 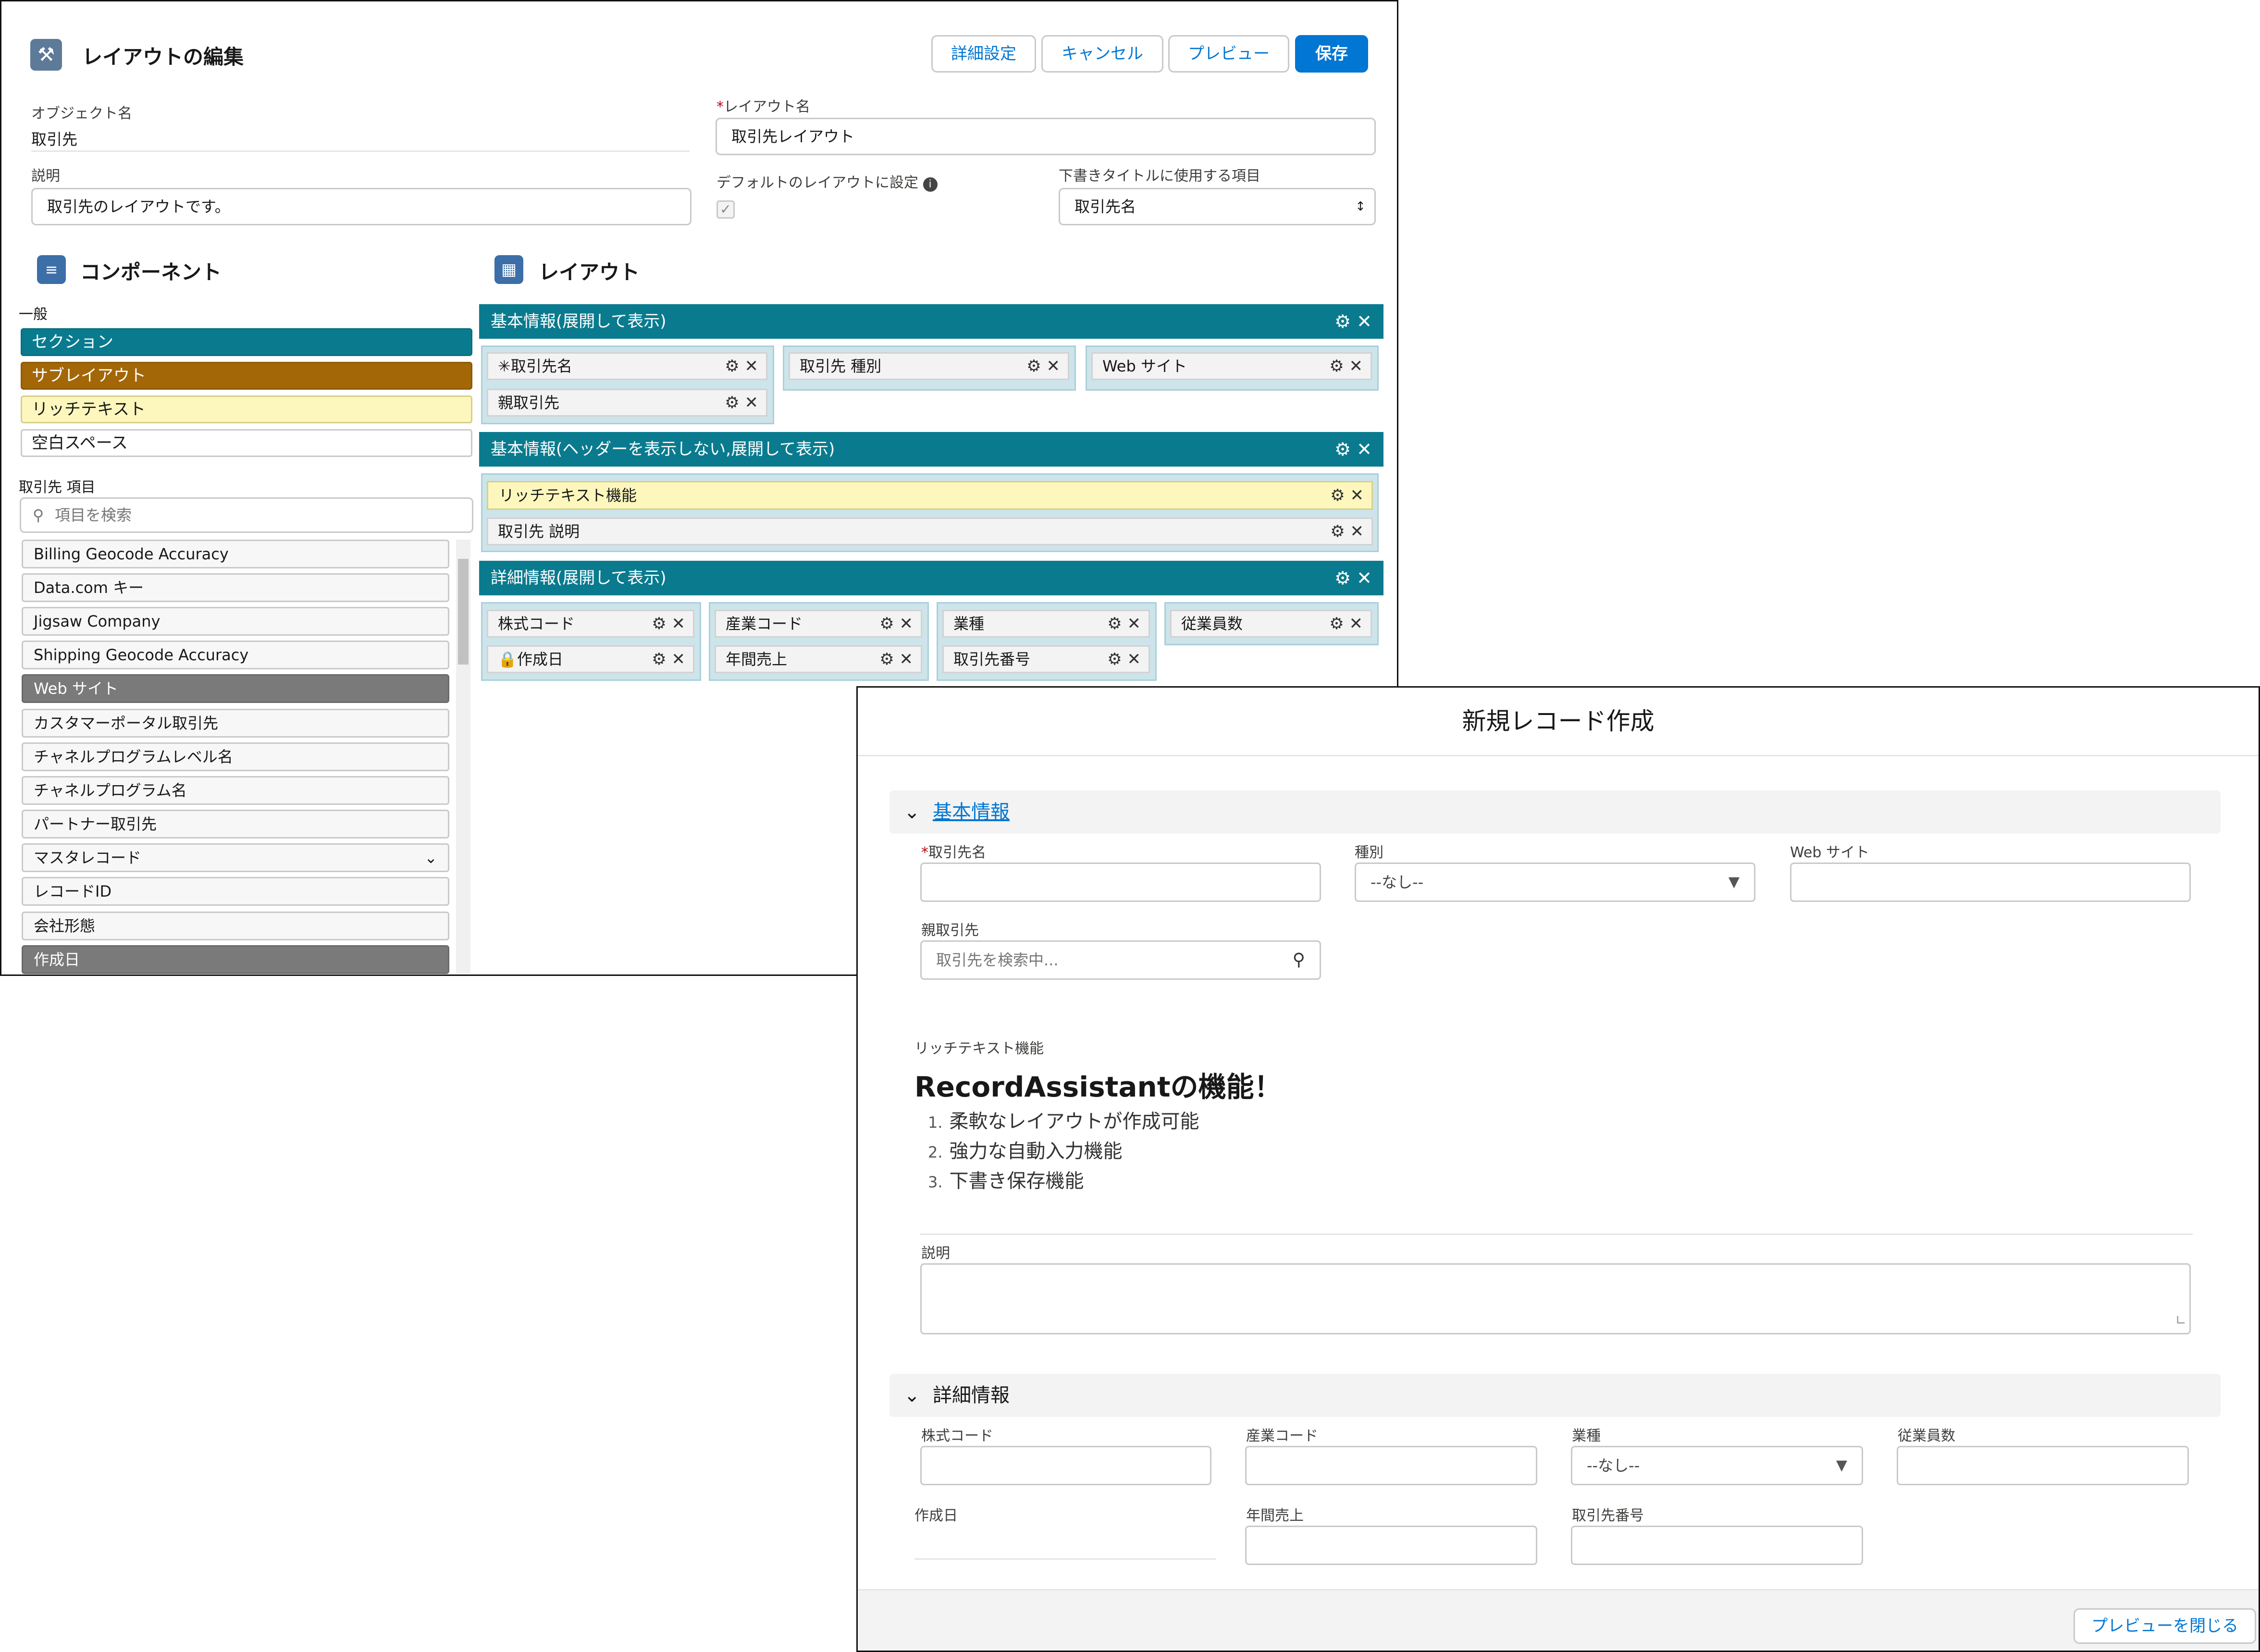 I want to click on field-item: チャネルプログラム名, so click(x=236, y=790).